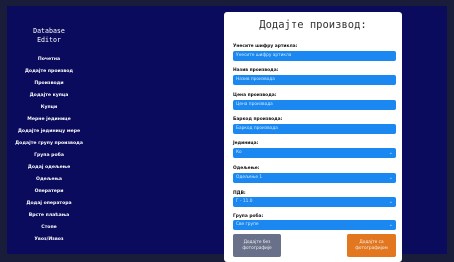 This screenshot has width=454, height=262. Describe the element at coordinates (313, 25) in the screenshot. I see `form-title: Додајте производ:` at that location.